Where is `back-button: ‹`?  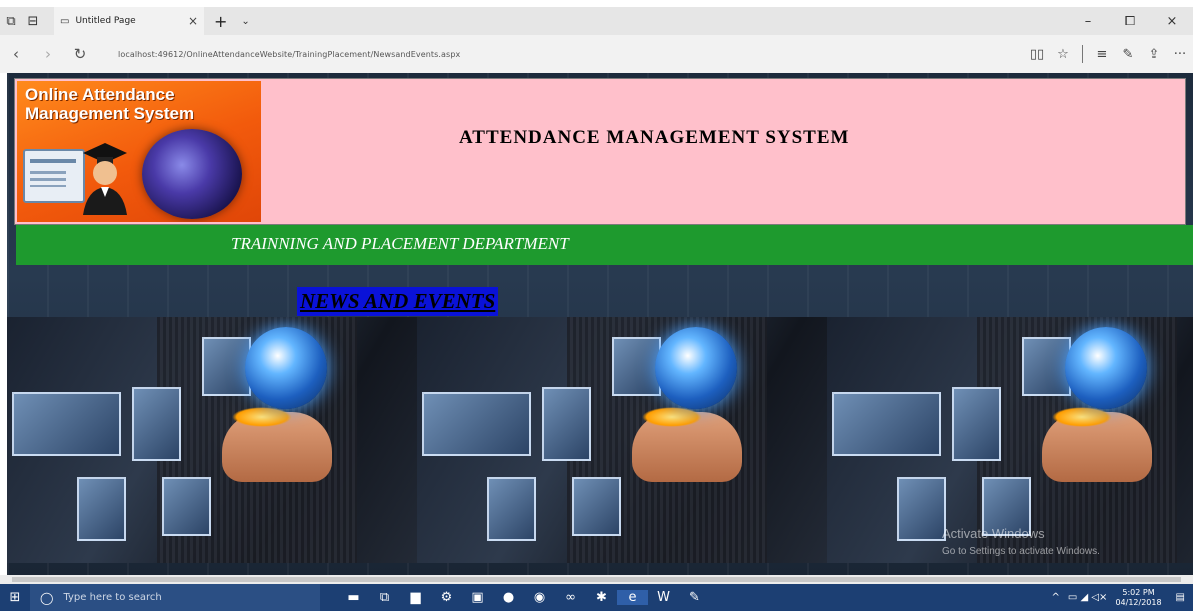 back-button: ‹ is located at coordinates (16, 54).